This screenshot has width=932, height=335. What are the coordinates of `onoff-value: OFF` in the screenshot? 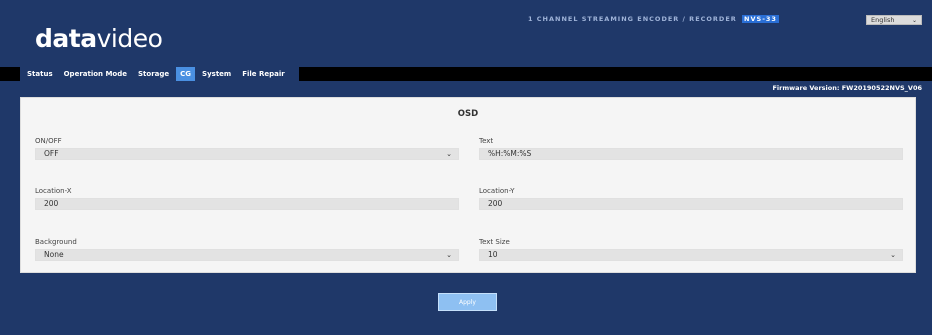 It's located at (51, 153).